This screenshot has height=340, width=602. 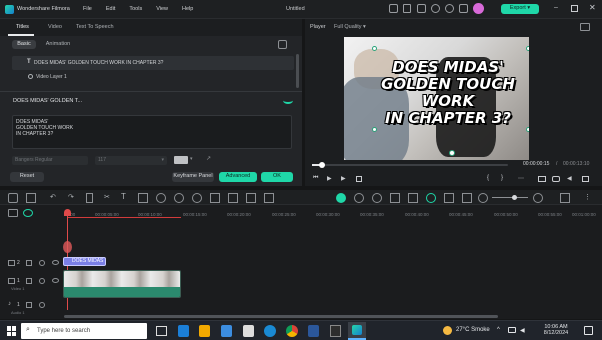 I want to click on size-select: 117 ▾, so click(x=131, y=160).